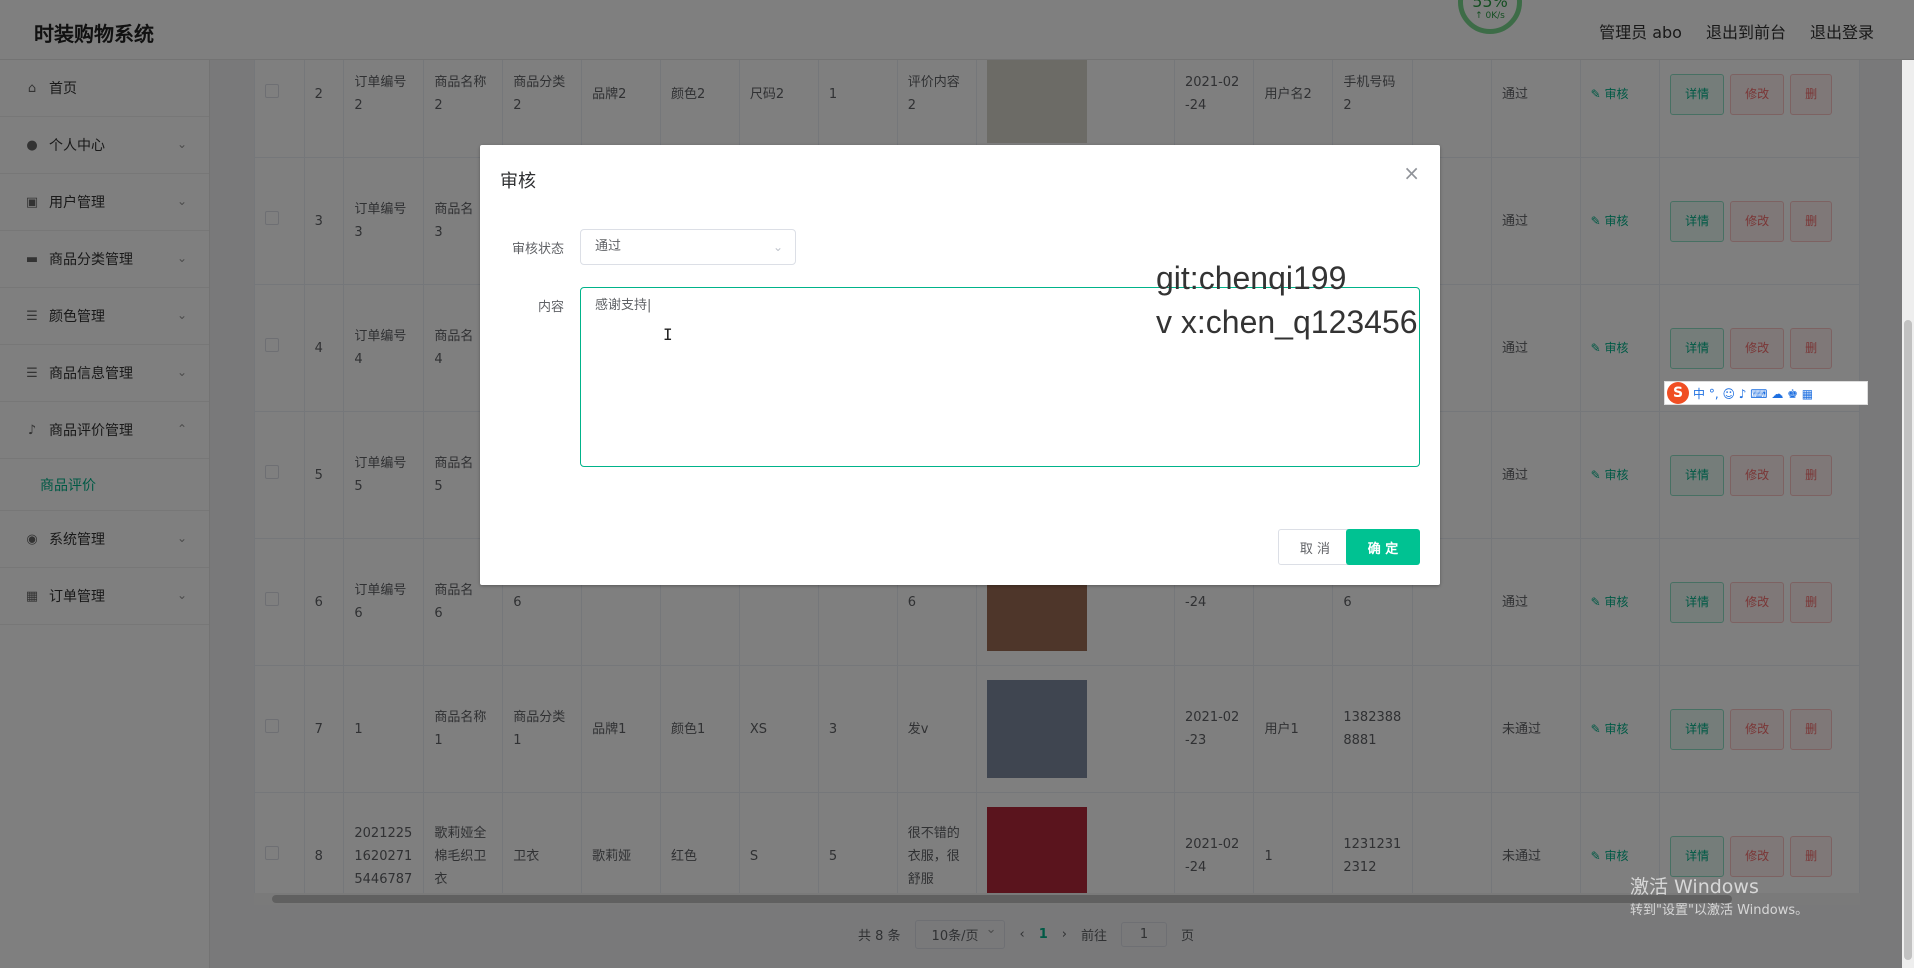 The width and height of the screenshot is (1914, 968). Describe the element at coordinates (537, 249) in the screenshot. I see `status-label: 审核状态` at that location.